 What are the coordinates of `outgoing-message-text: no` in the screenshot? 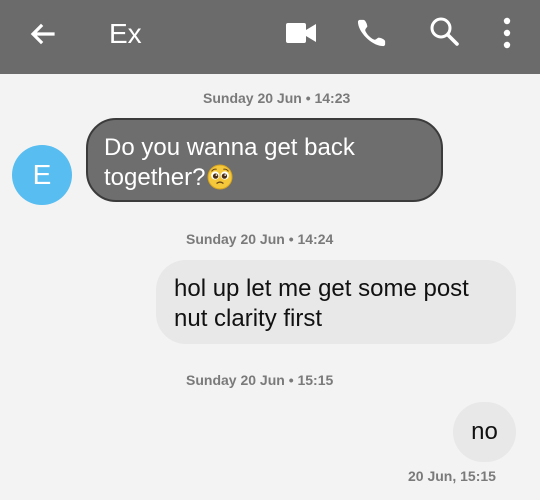 It's located at (484, 431).